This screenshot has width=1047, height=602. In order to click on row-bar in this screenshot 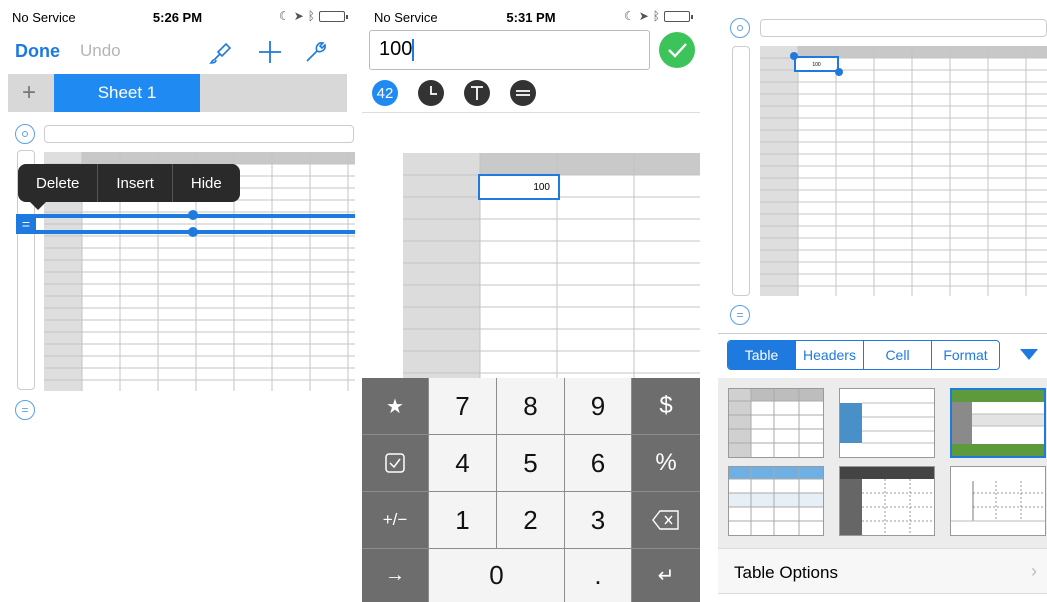, I will do `click(741, 171)`.